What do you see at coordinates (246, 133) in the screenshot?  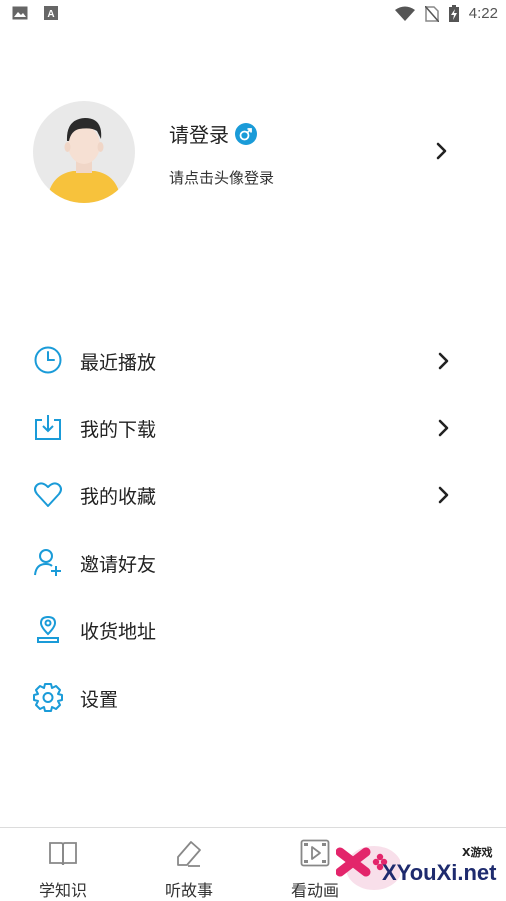 I see `male-icon` at bounding box center [246, 133].